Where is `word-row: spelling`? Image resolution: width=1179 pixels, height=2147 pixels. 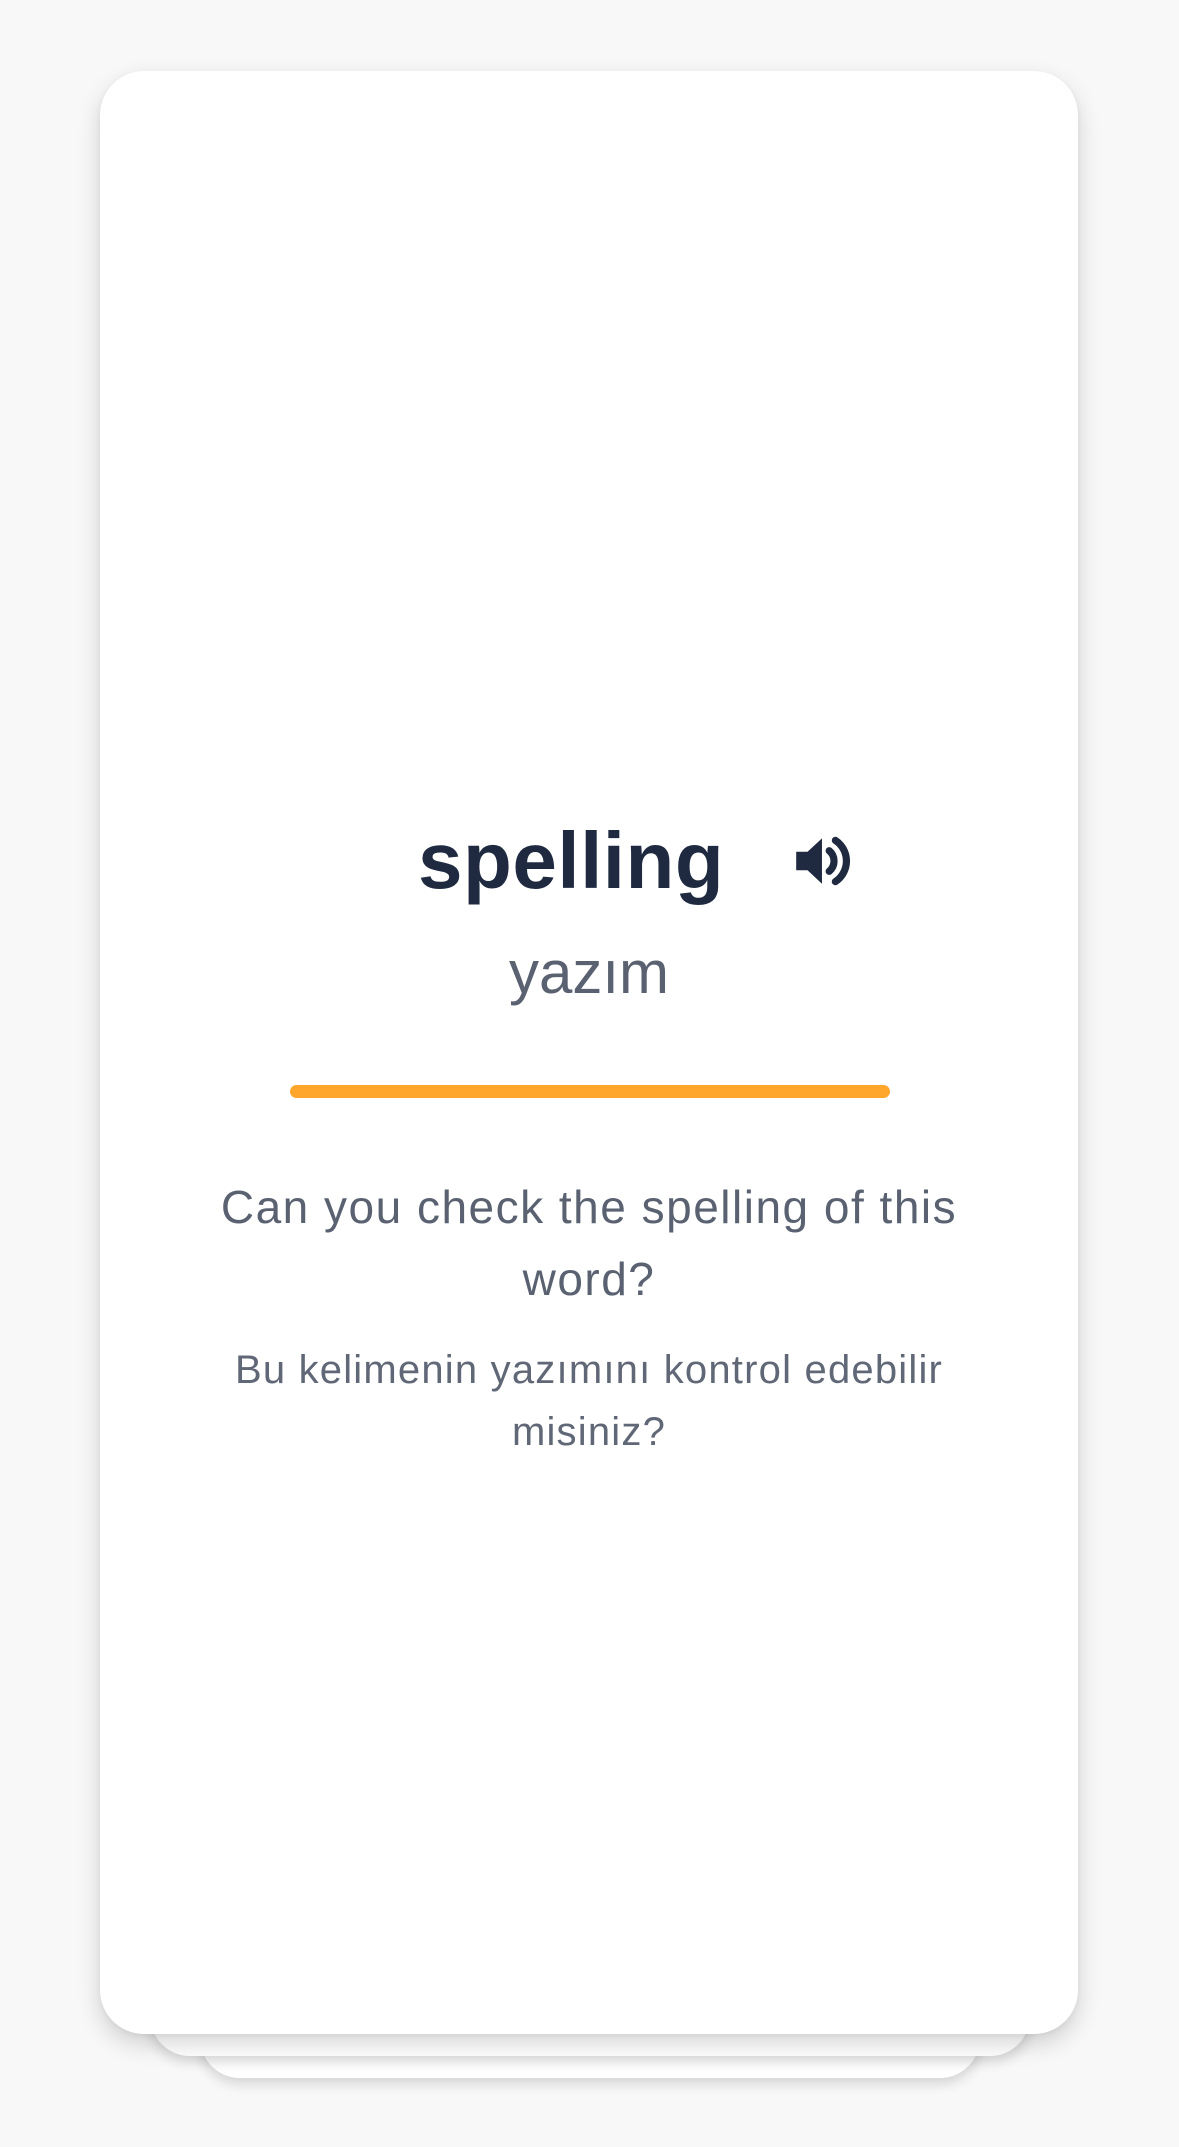
word-row: spelling is located at coordinates (589, 861).